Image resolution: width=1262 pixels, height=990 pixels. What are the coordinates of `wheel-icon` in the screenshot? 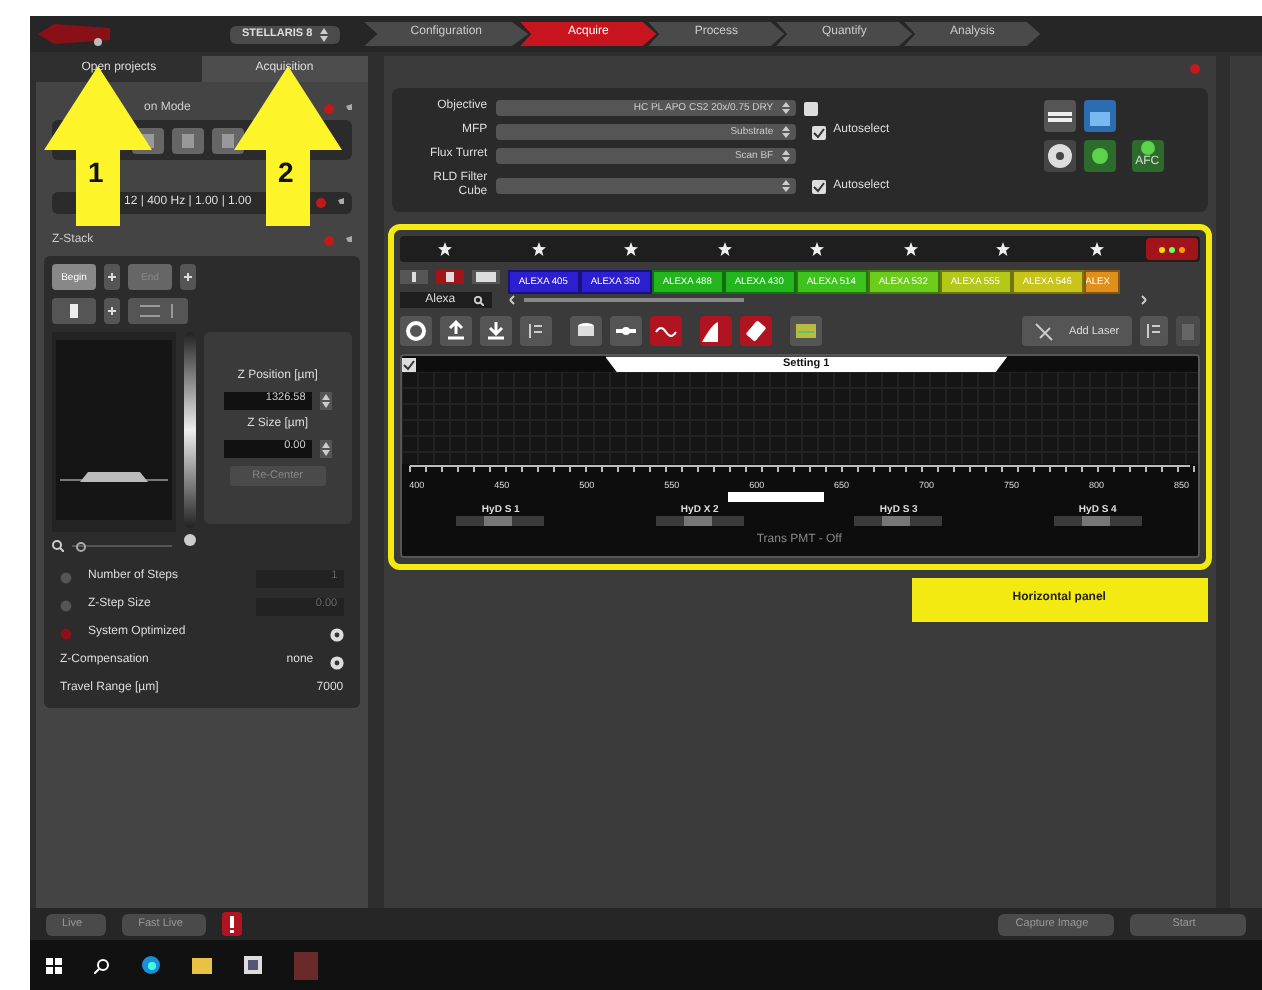 It's located at (1059, 156).